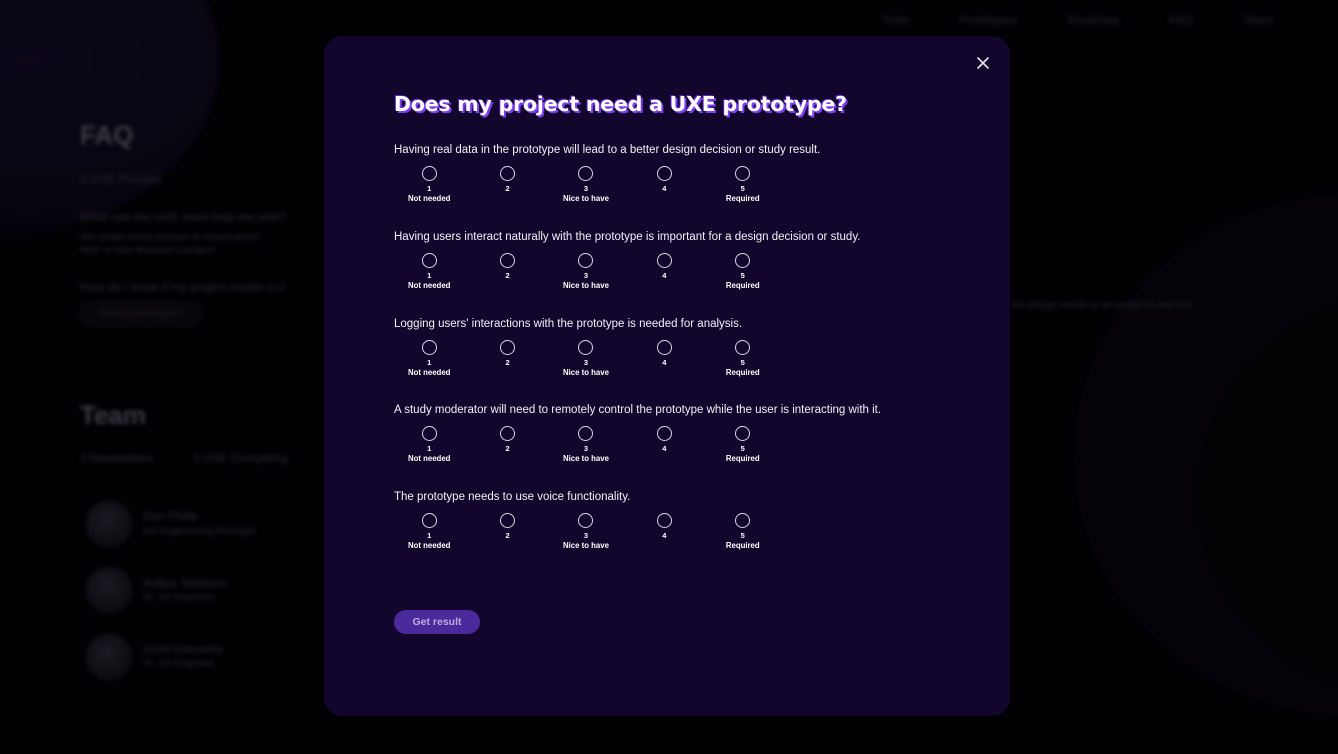  What do you see at coordinates (437, 622) in the screenshot?
I see `get-result-button: Get result` at bounding box center [437, 622].